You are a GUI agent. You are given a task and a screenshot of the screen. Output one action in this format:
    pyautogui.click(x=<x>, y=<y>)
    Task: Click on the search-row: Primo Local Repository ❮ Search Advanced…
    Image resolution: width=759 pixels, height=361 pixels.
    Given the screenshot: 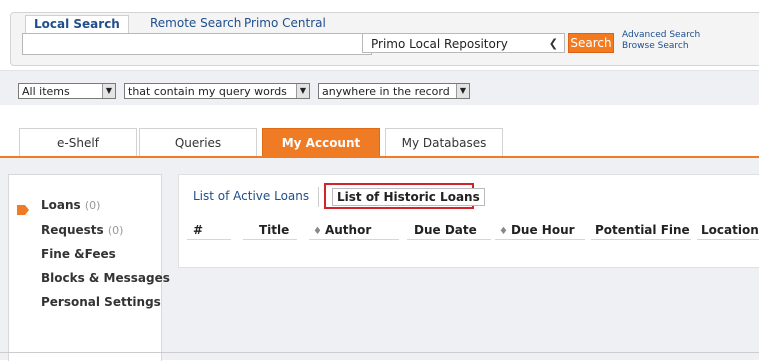 What is the action you would take?
    pyautogui.click(x=380, y=43)
    